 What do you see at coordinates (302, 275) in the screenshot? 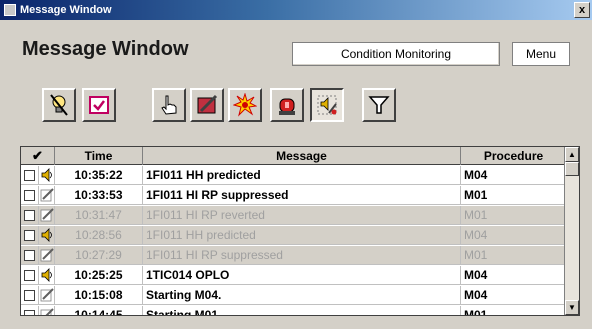
I see `row-message: 1TIC014 OPLO` at bounding box center [302, 275].